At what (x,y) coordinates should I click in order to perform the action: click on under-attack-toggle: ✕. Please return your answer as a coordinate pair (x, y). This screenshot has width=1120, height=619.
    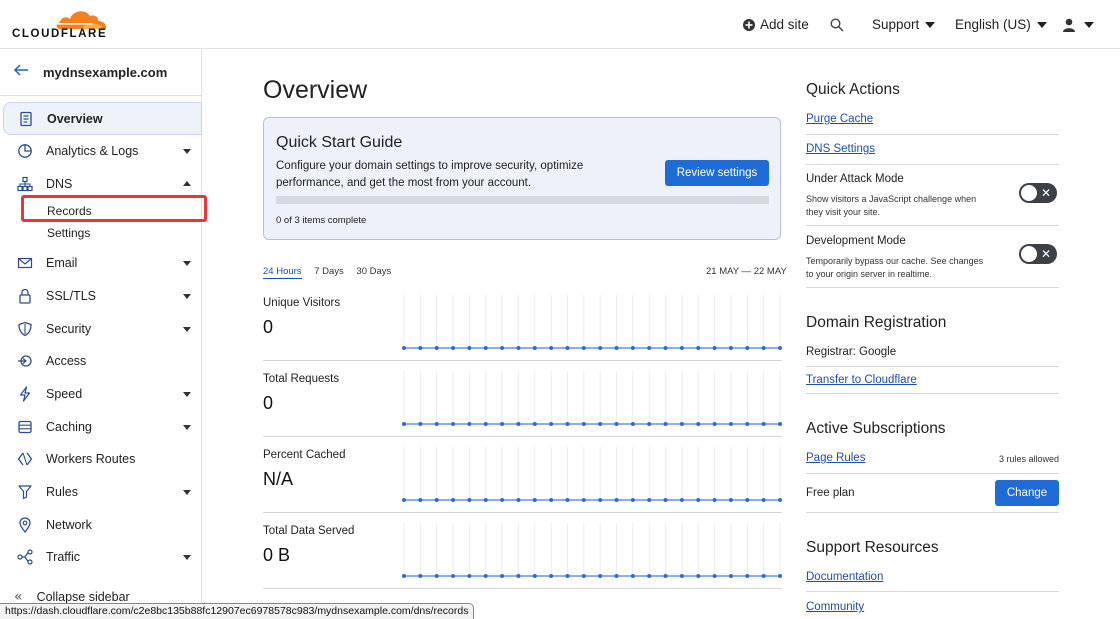
    Looking at the image, I should click on (1038, 193).